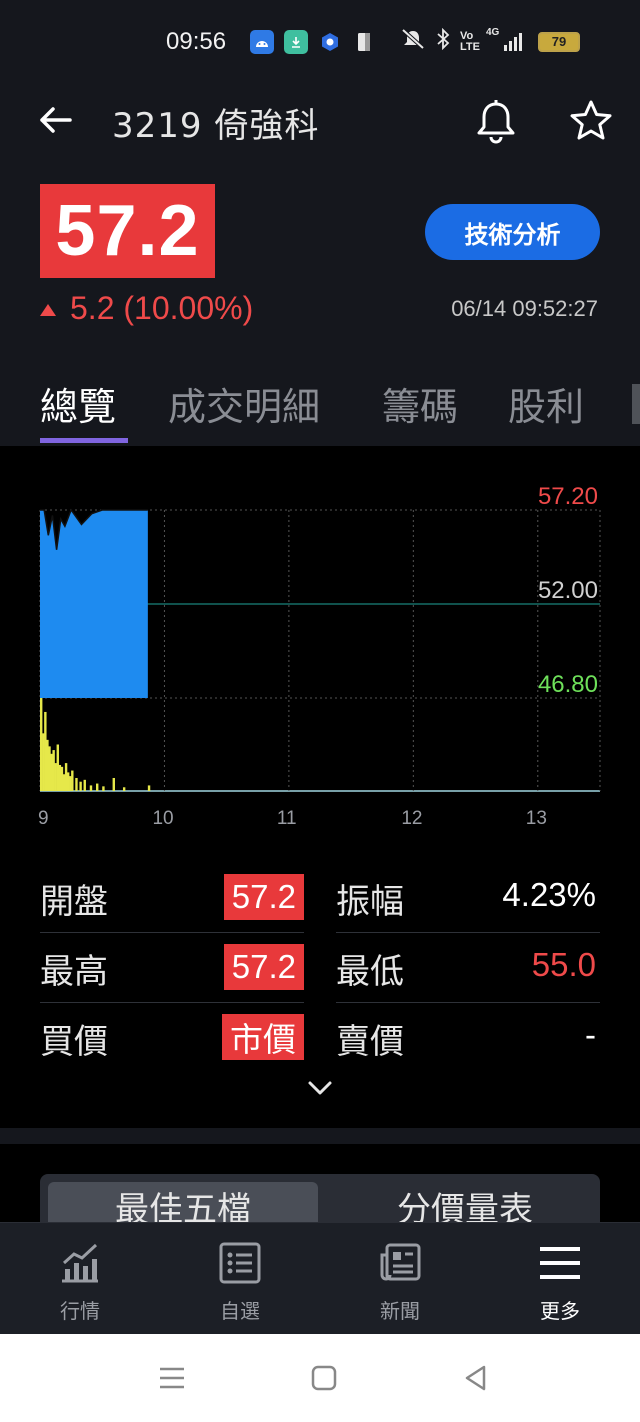  What do you see at coordinates (80, 1263) in the screenshot?
I see `chart-icon` at bounding box center [80, 1263].